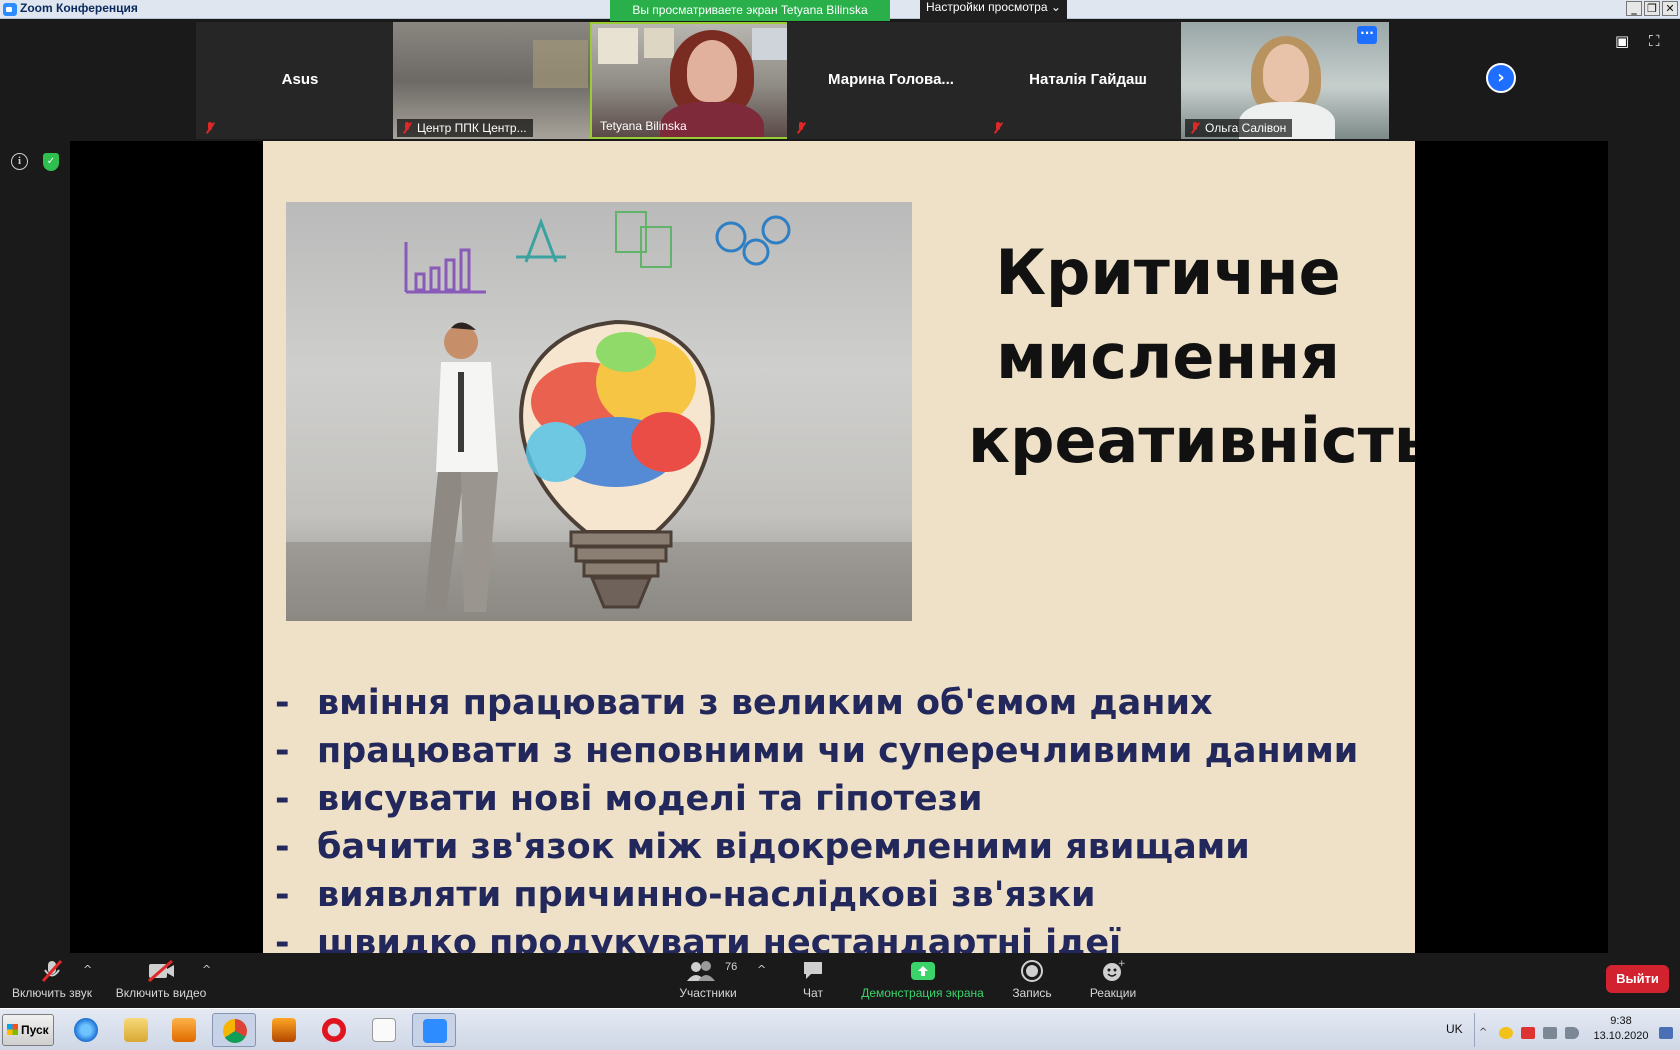 This screenshot has height=1050, width=1680. What do you see at coordinates (1572, 1033) in the screenshot?
I see `tray-volume-icon` at bounding box center [1572, 1033].